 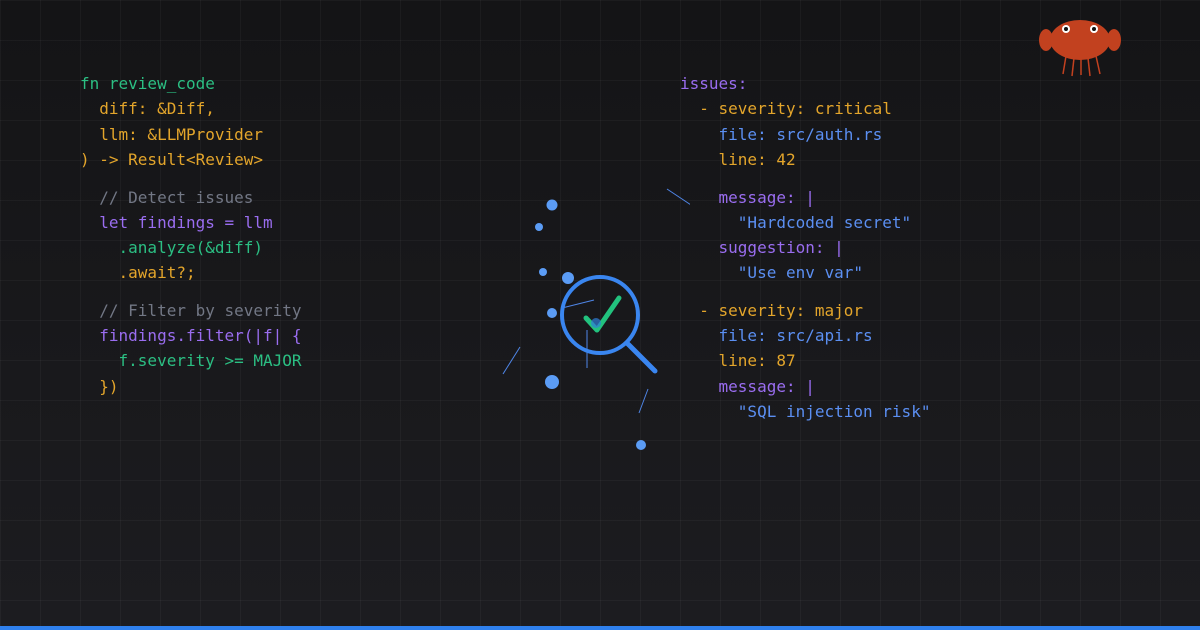 What do you see at coordinates (762, 247) in the screenshot?
I see `yaml-line: suggestion: |` at bounding box center [762, 247].